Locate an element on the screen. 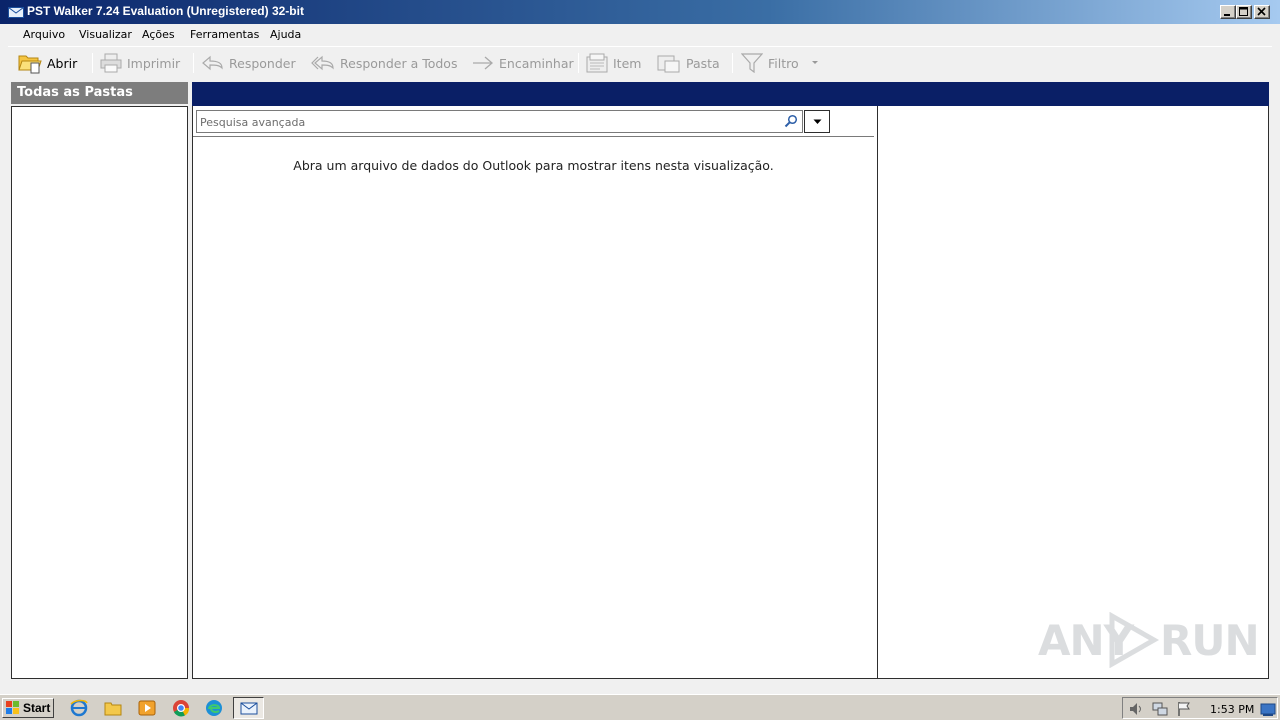  search-options-dropdown is located at coordinates (817, 121).